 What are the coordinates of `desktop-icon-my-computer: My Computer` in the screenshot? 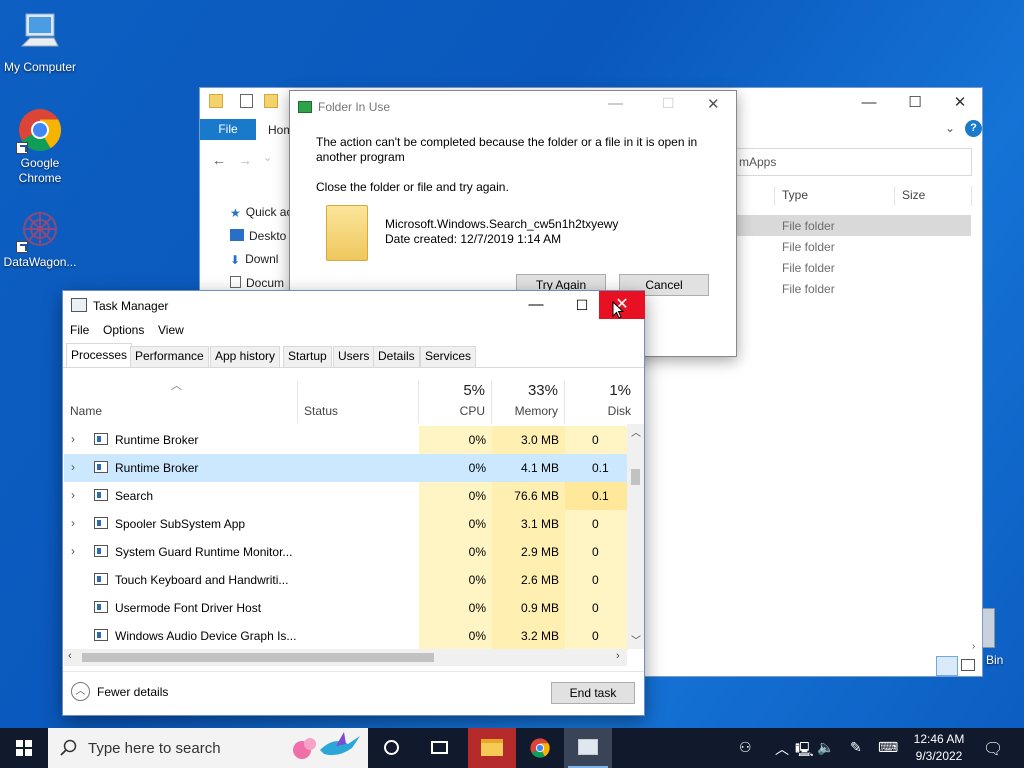 It's located at (40, 42).